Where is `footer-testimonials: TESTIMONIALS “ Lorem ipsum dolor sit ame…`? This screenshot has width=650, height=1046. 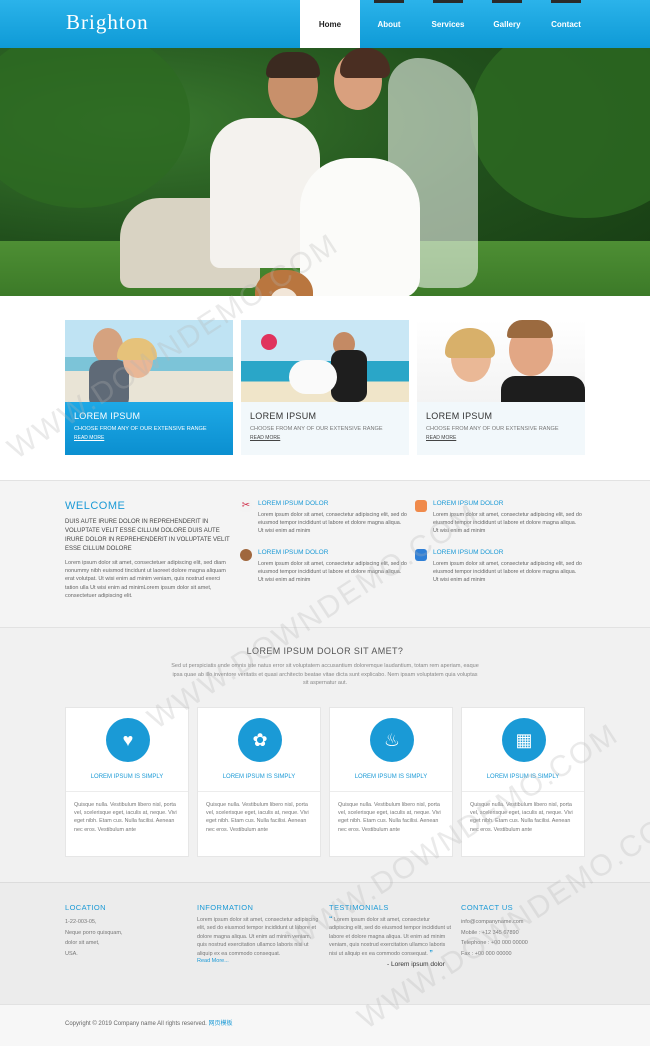
footer-testimonials: TESTIMONIALS “ Lorem ipsum dolor sit ame… is located at coordinates (391, 935).